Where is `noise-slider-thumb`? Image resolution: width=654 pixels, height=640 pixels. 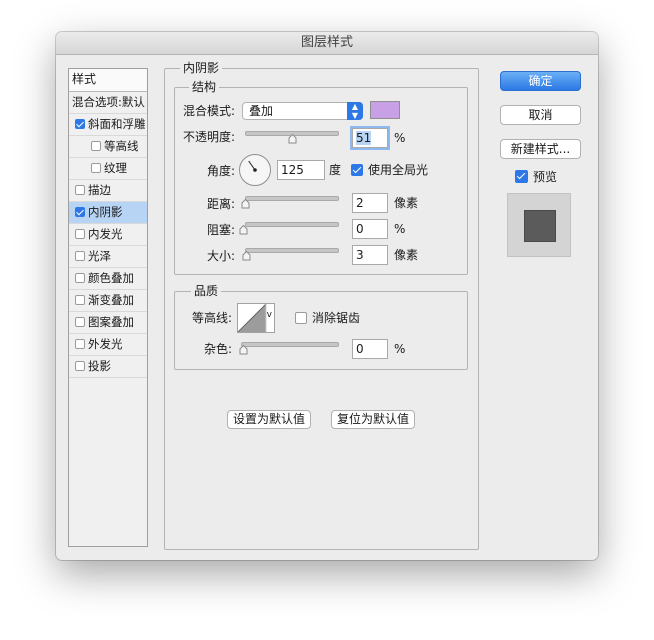
noise-slider-thumb is located at coordinates (243, 350).